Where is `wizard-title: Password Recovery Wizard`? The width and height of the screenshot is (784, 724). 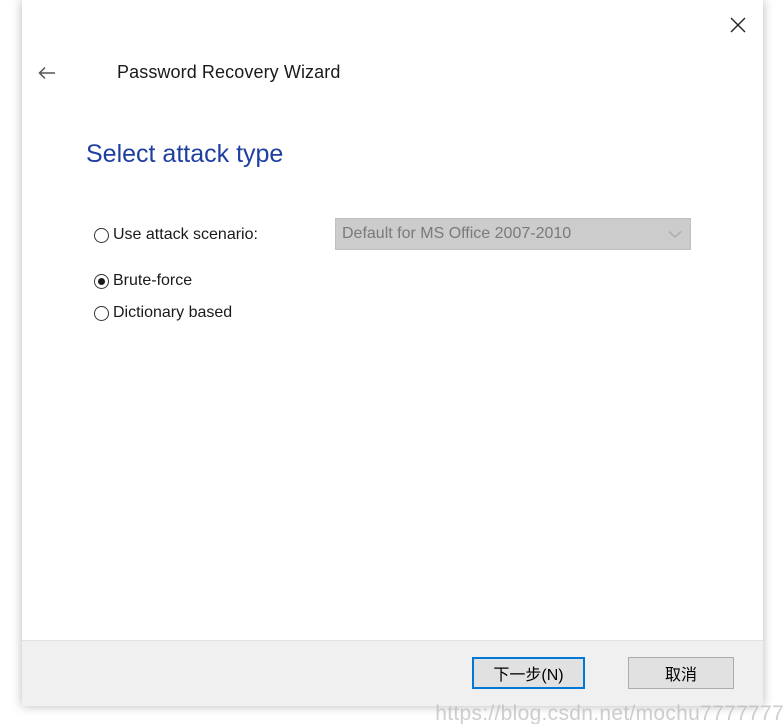
wizard-title: Password Recovery Wizard is located at coordinates (229, 72).